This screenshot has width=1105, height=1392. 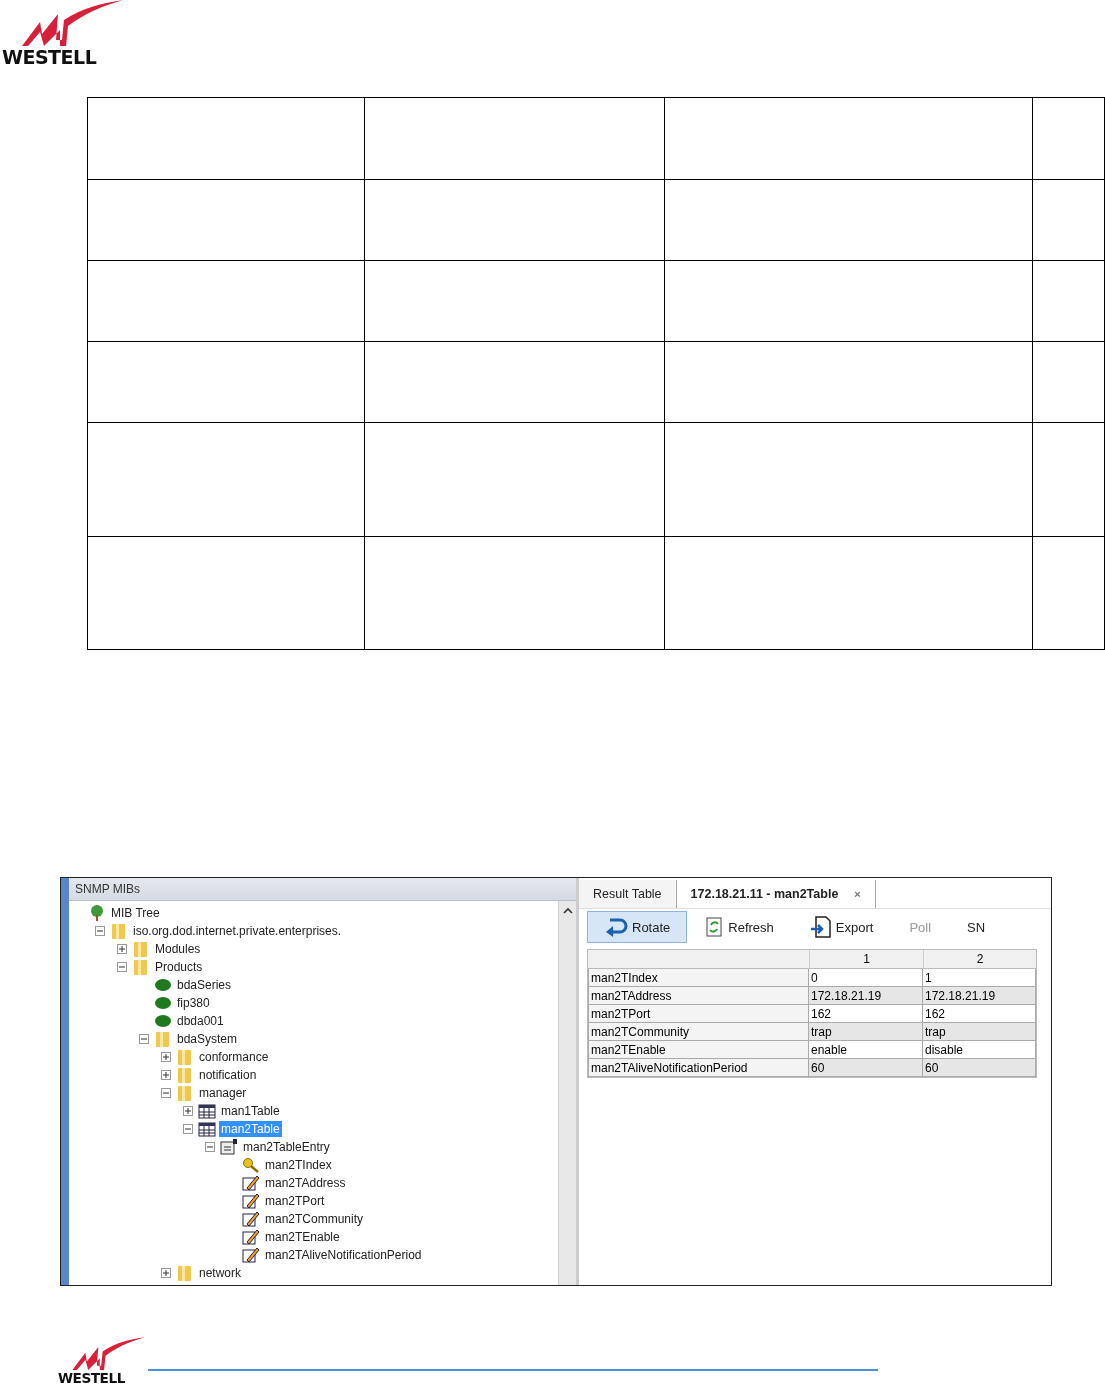 I want to click on tree-item: man2TCommunity, so click(x=314, y=1219).